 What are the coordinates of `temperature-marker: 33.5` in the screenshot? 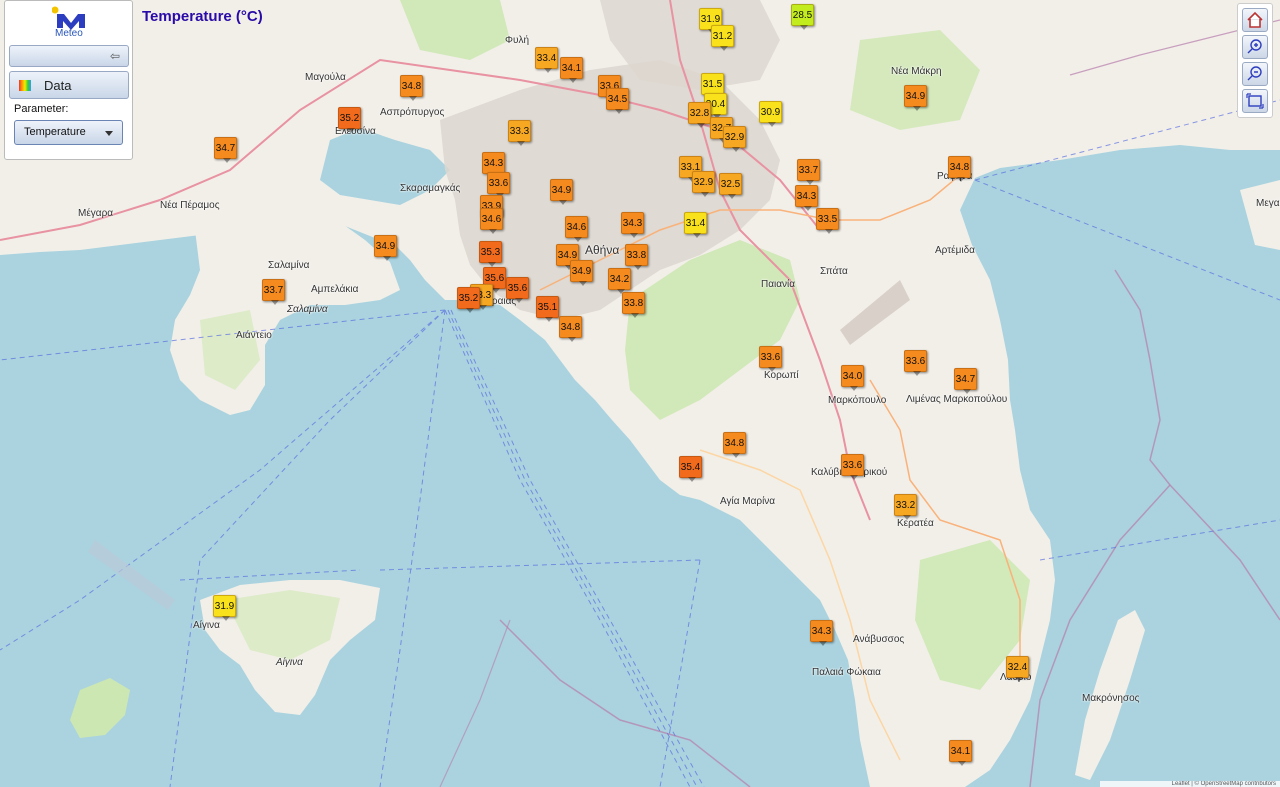 It's located at (827, 221).